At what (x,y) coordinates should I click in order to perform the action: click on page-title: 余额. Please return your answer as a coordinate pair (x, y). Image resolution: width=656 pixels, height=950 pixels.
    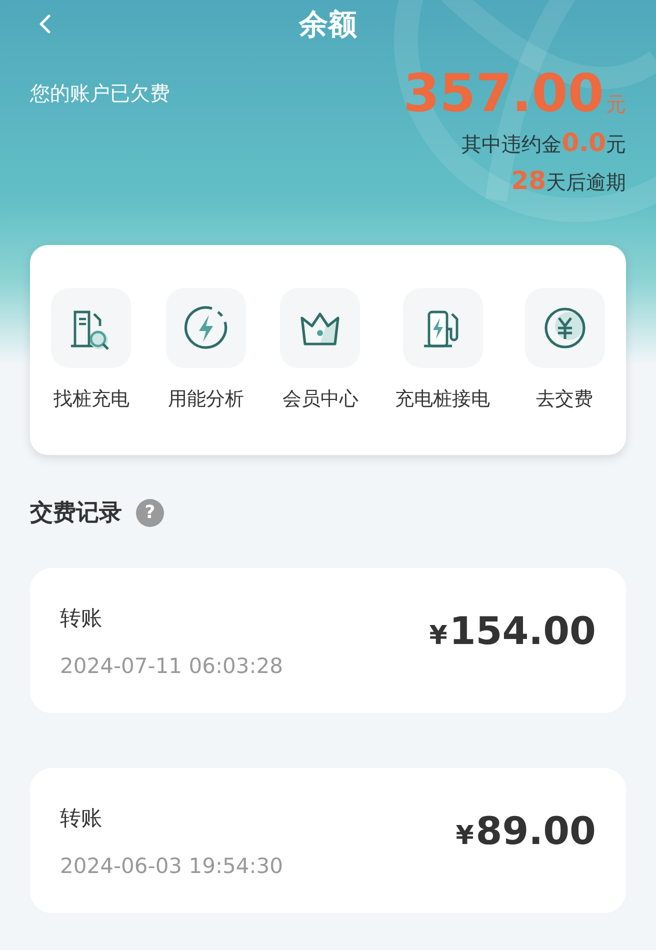
    Looking at the image, I should click on (328, 24).